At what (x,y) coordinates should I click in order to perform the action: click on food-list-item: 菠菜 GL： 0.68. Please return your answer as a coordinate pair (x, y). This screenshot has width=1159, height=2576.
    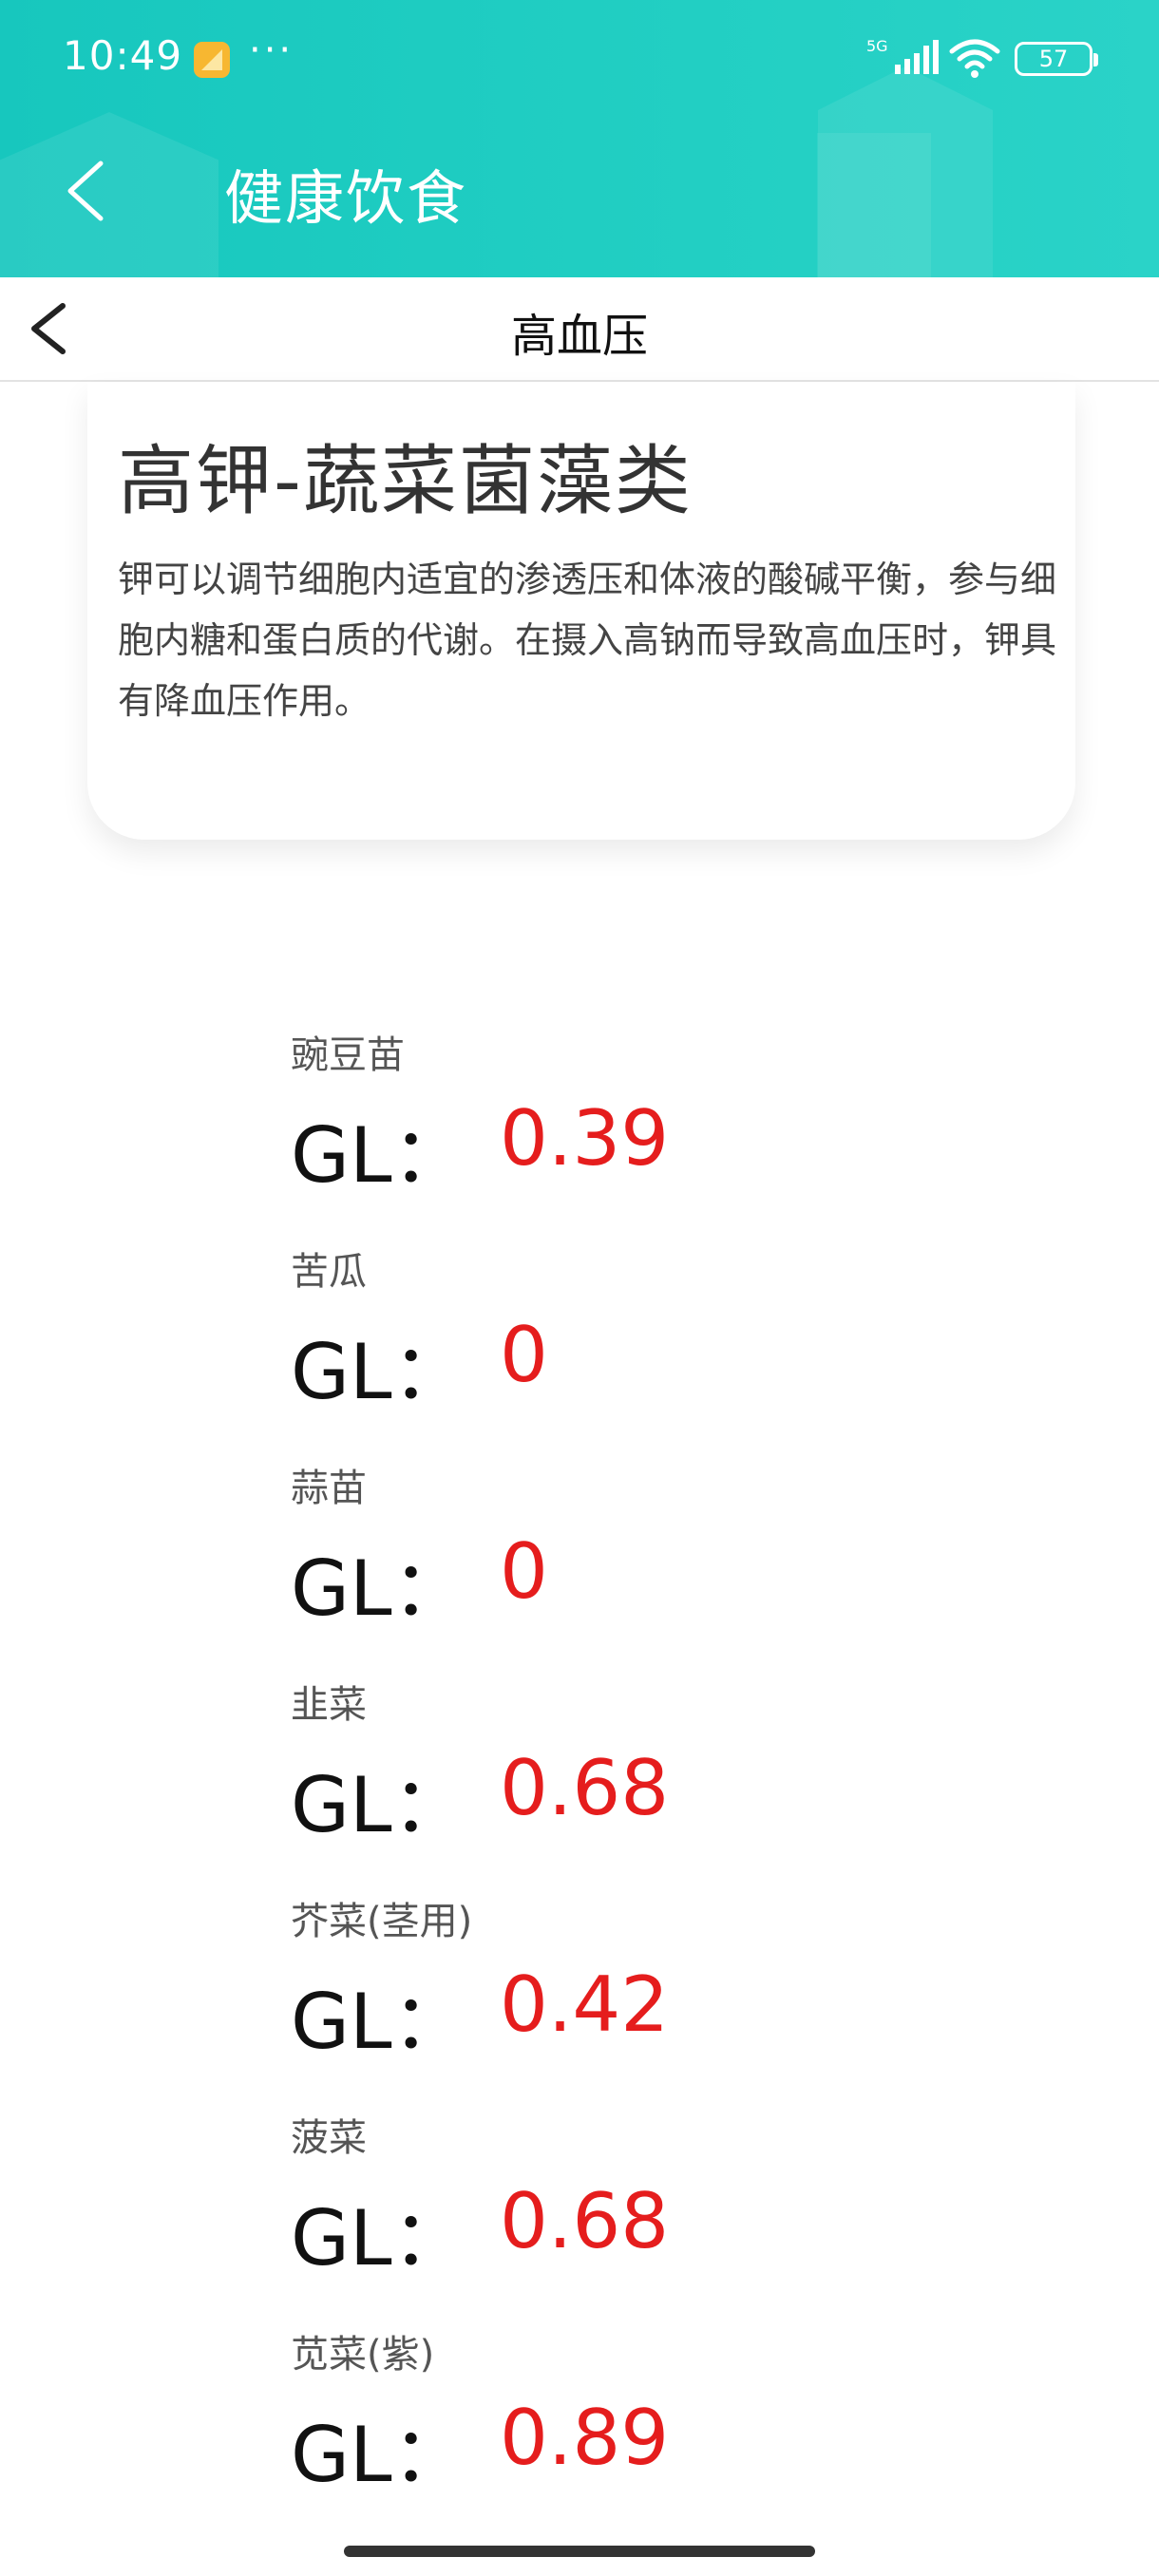
    Looking at the image, I should click on (671, 2211).